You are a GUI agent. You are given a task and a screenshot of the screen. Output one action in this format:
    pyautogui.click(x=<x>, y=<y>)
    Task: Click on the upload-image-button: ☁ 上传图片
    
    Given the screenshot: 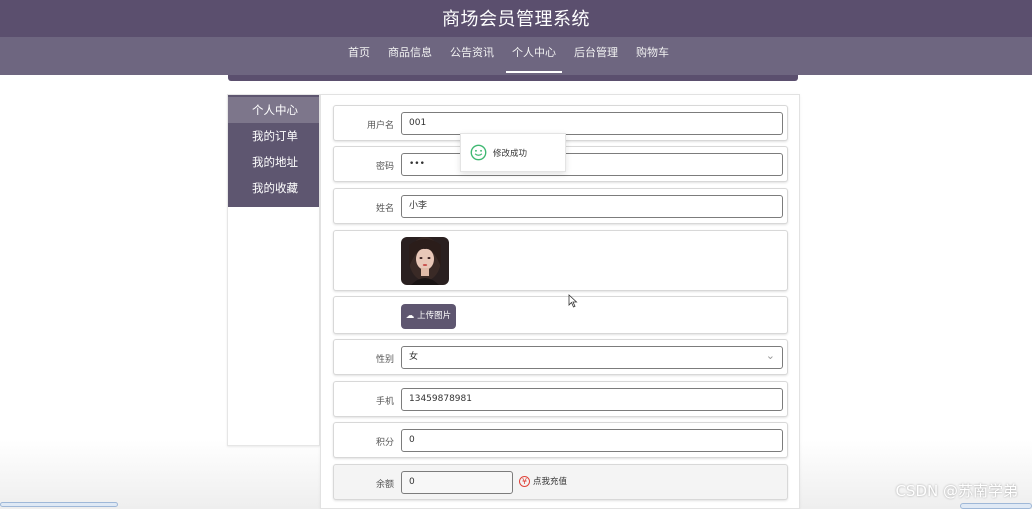 What is the action you would take?
    pyautogui.click(x=428, y=316)
    